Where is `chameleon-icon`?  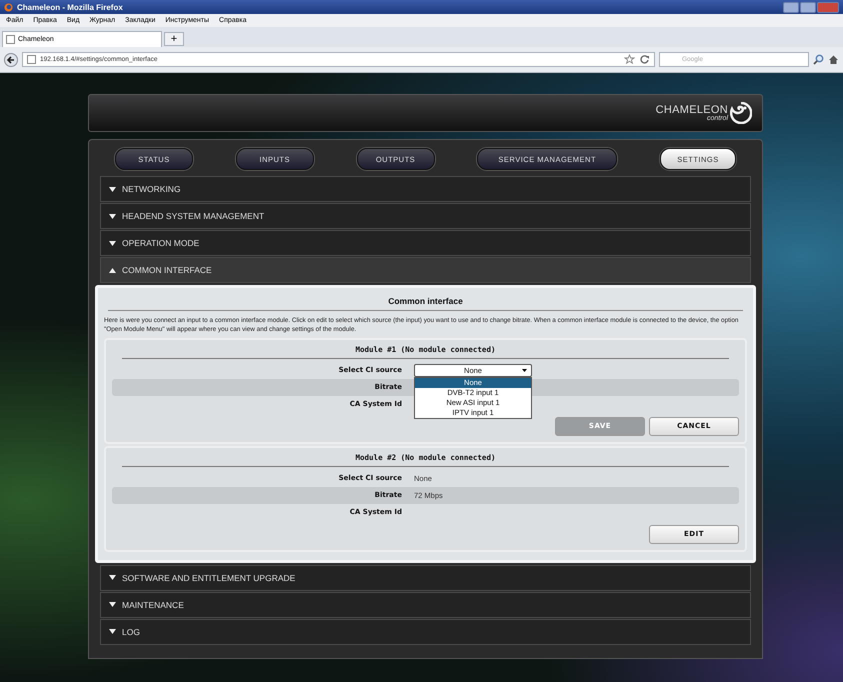 chameleon-icon is located at coordinates (741, 113).